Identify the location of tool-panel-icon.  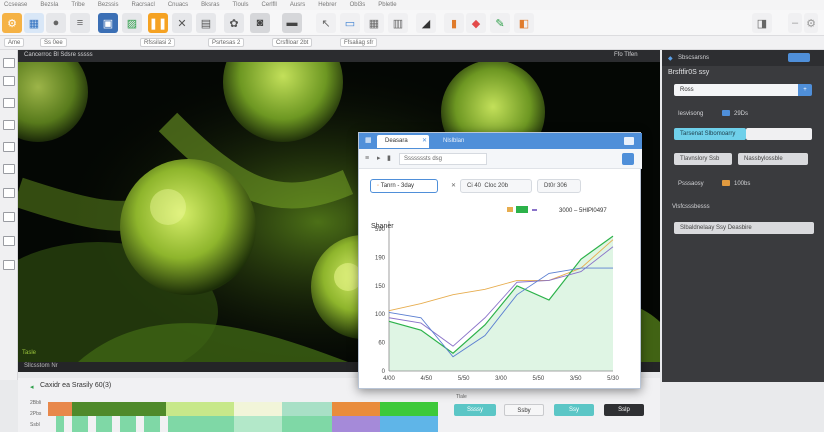
(9, 147).